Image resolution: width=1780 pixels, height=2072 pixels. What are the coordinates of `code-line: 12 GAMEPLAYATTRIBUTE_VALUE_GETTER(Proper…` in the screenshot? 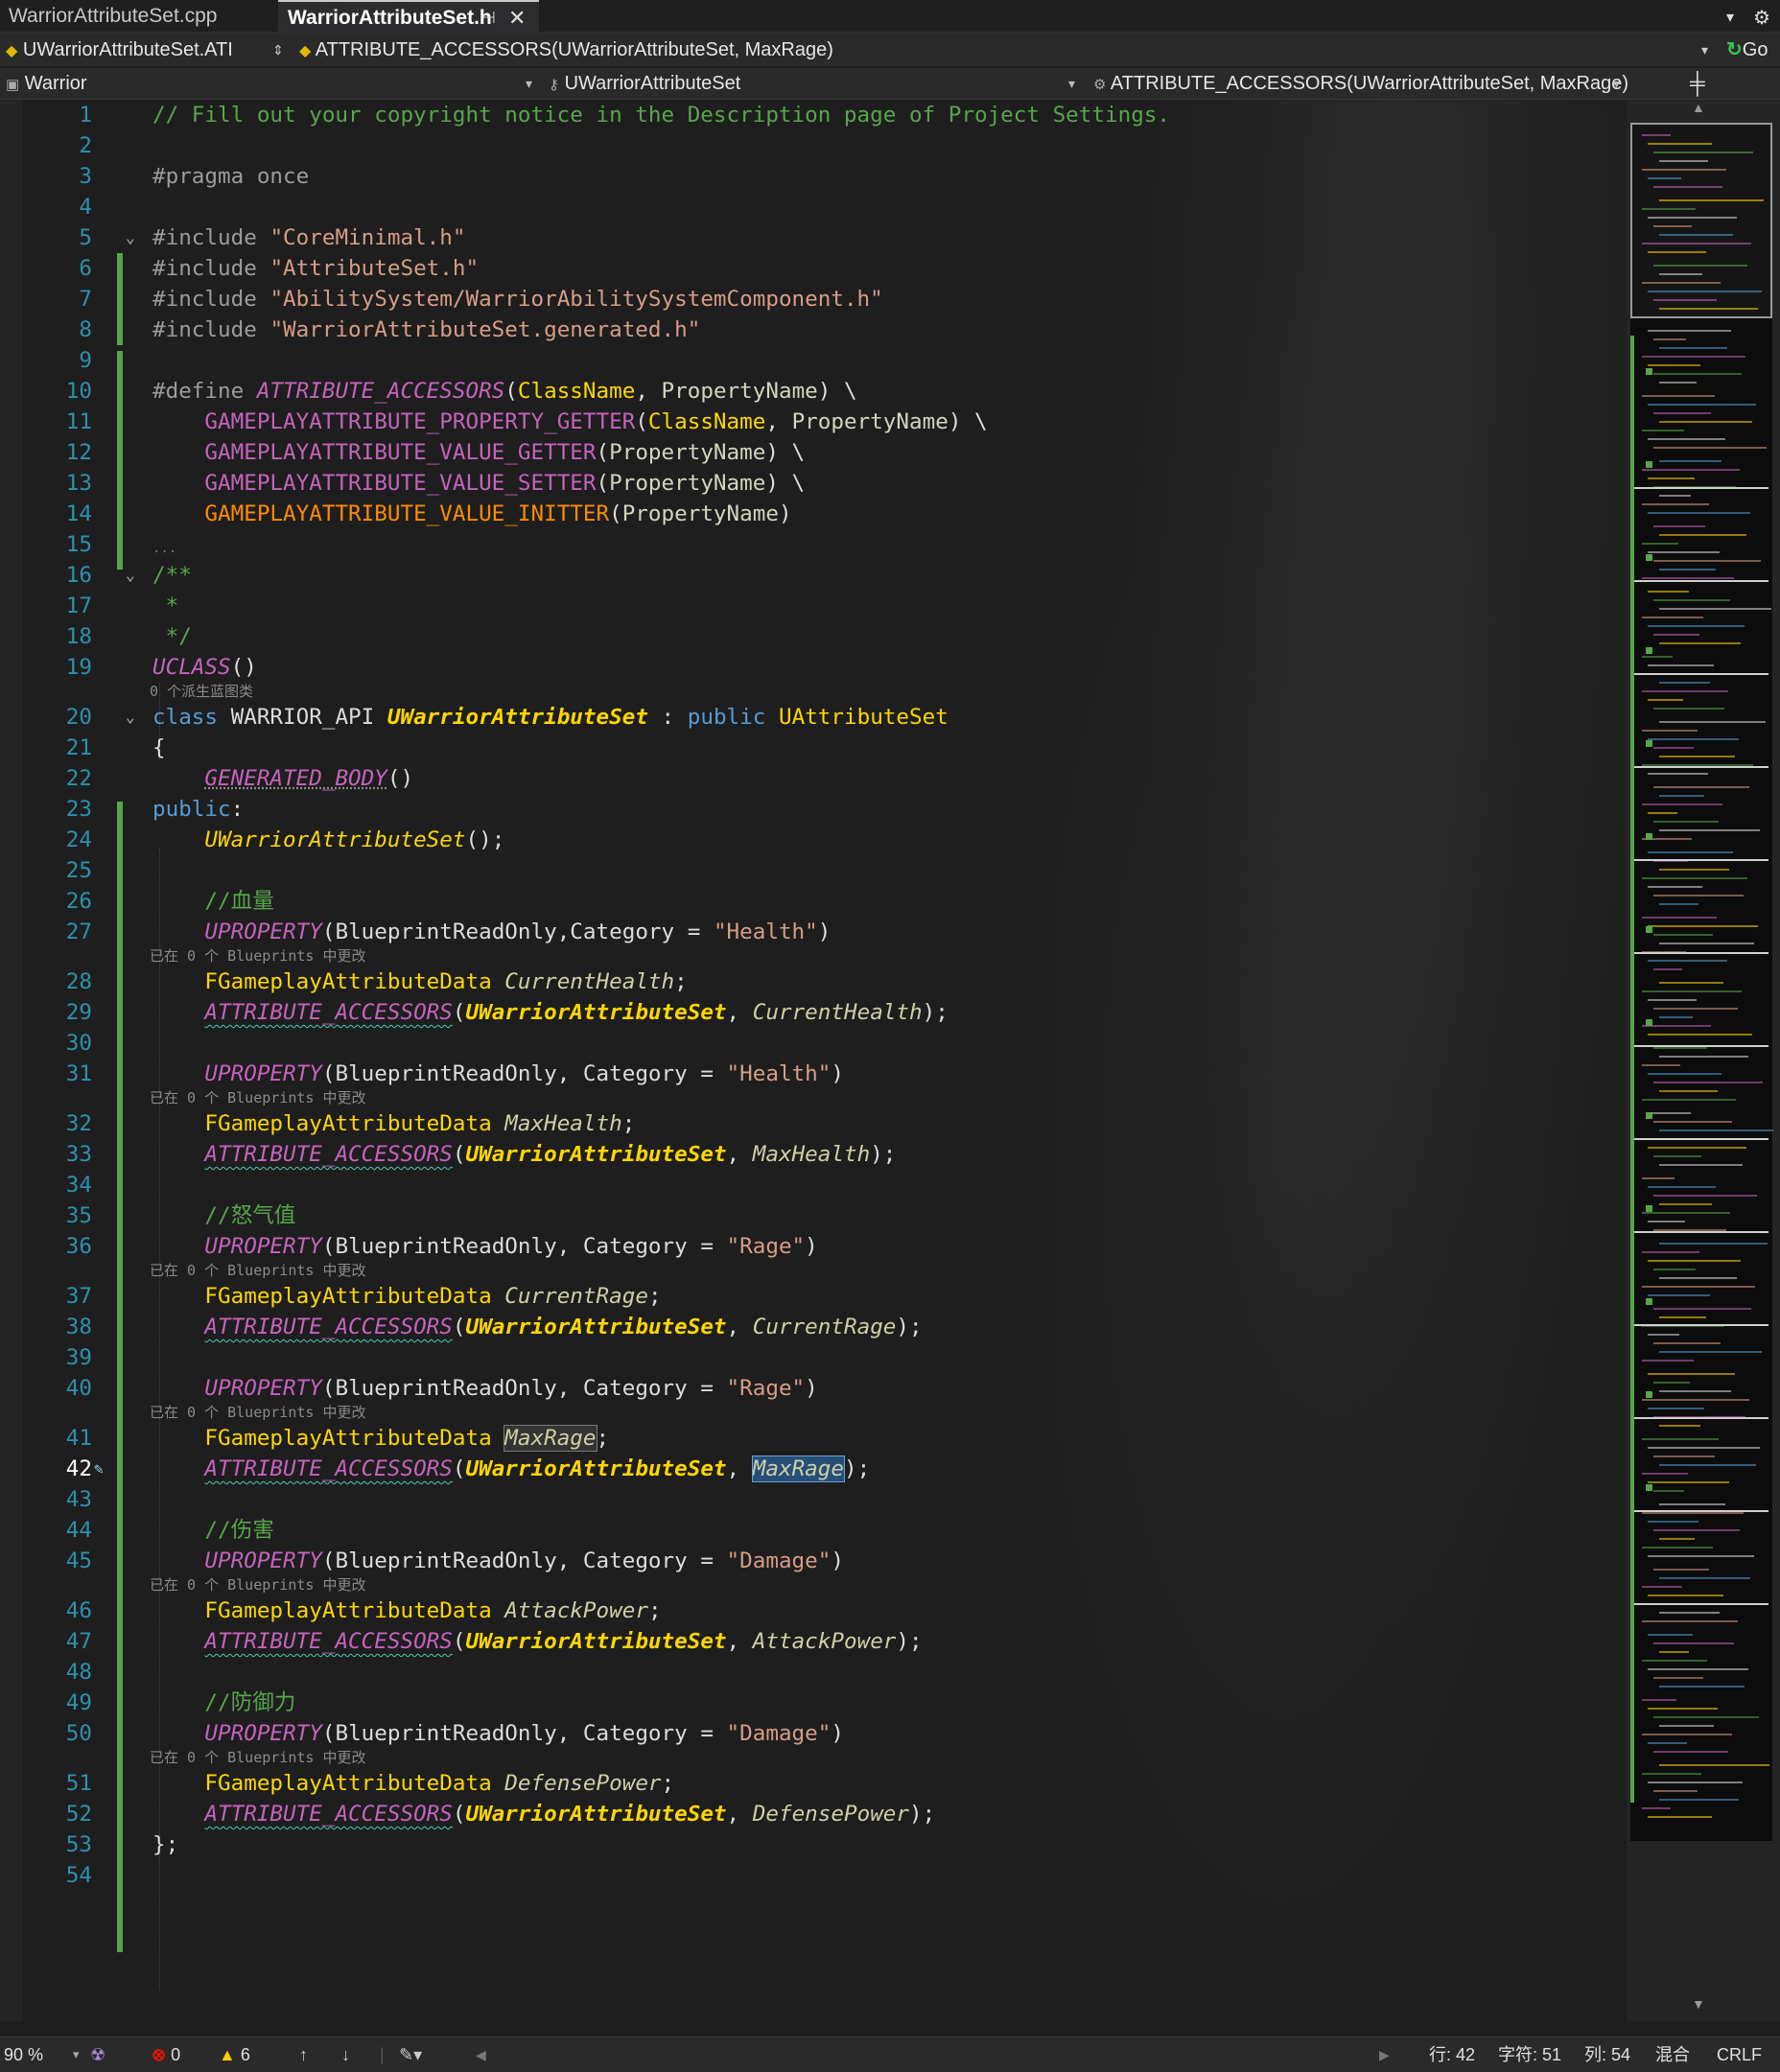 It's located at (813, 453).